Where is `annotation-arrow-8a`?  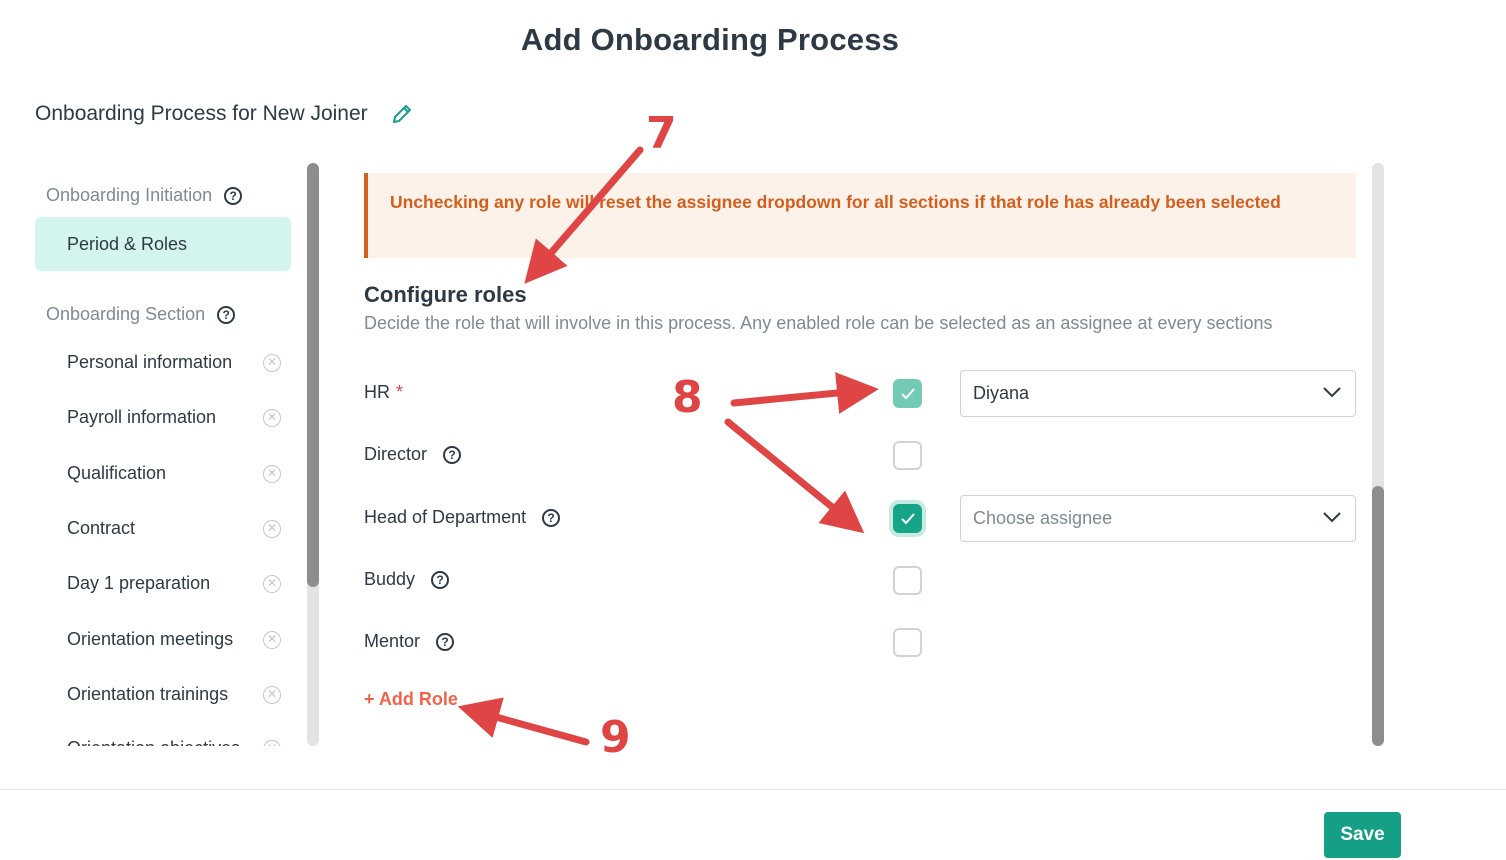
annotation-arrow-8a is located at coordinates (804, 393).